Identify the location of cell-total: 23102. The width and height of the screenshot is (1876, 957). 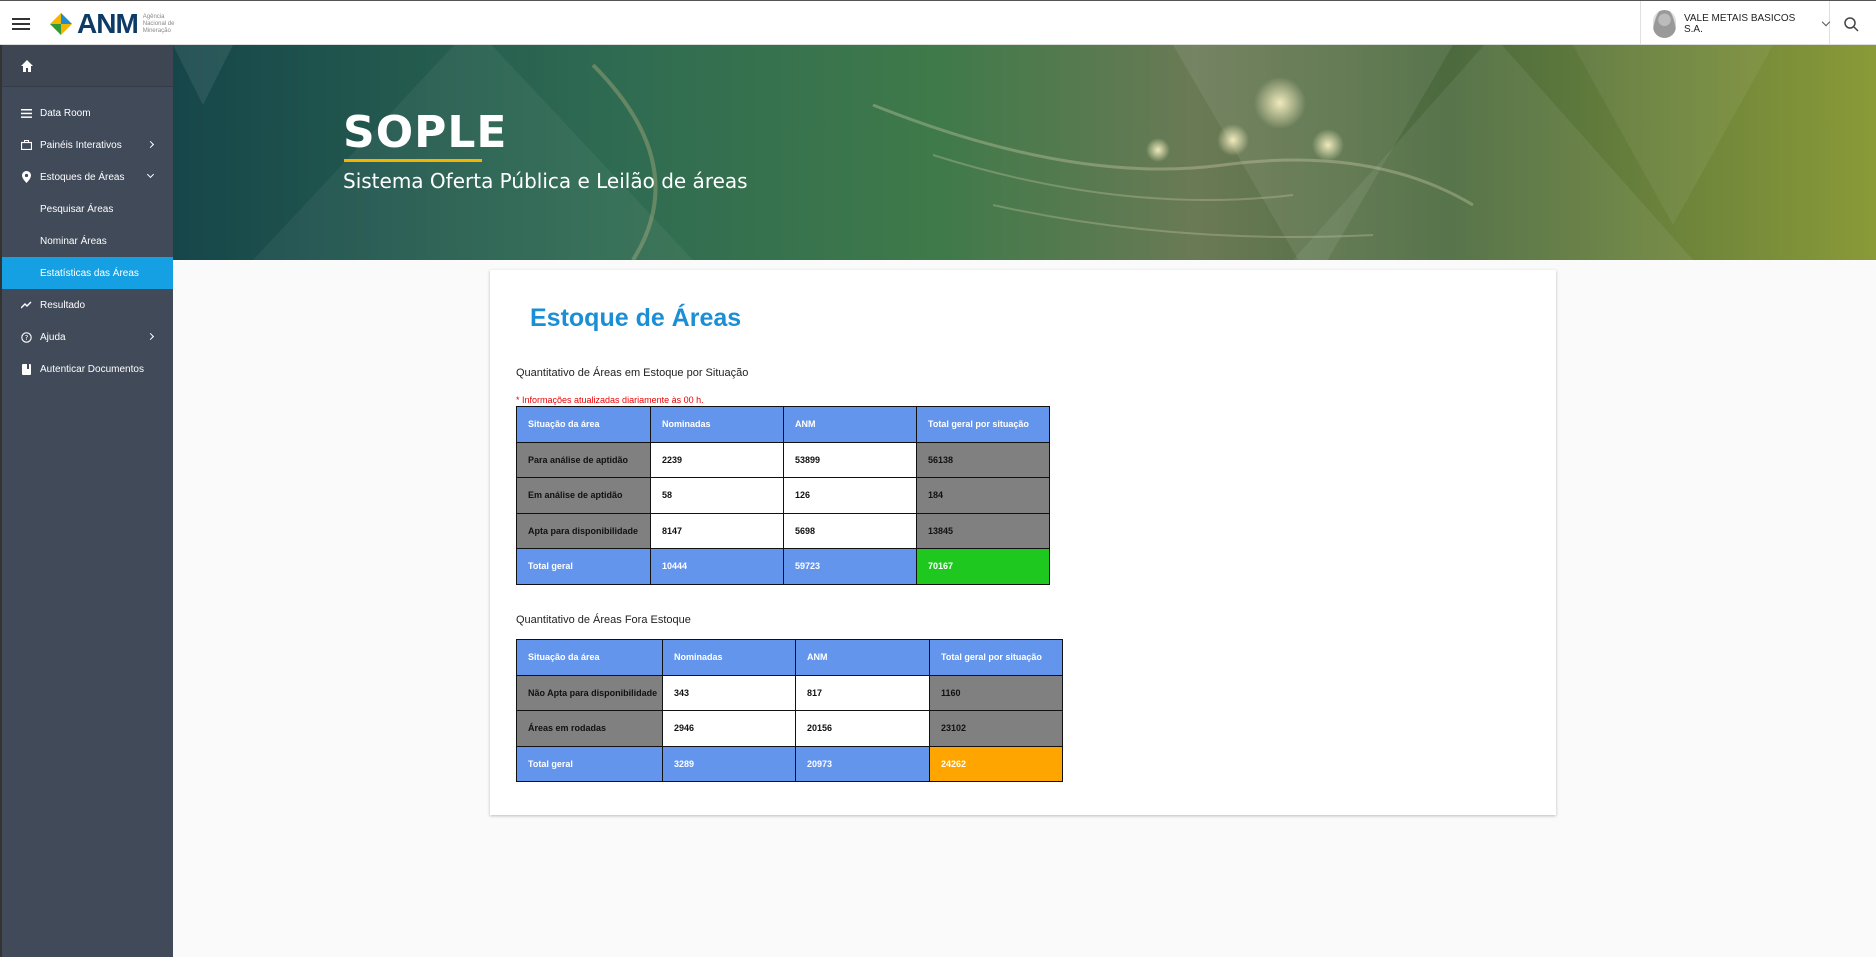
(996, 728).